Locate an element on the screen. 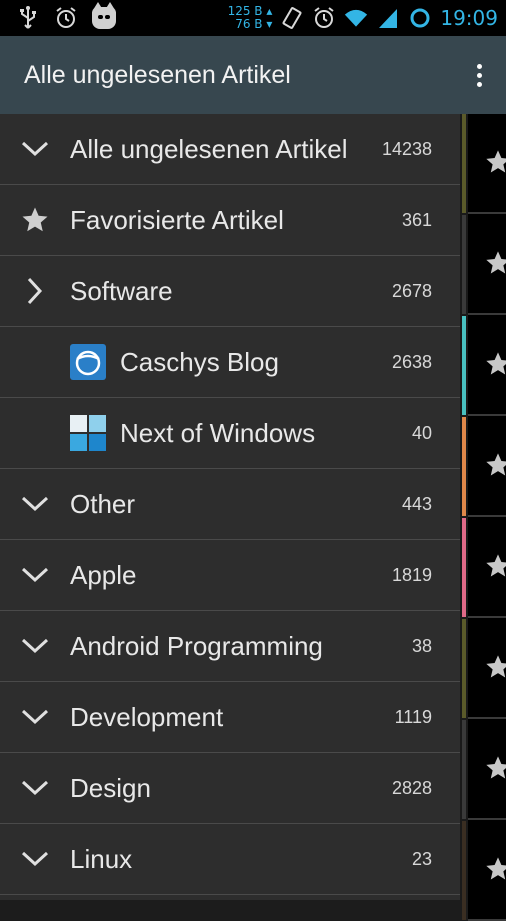 This screenshot has width=506, height=921. unread-count: 361 is located at coordinates (416, 219).